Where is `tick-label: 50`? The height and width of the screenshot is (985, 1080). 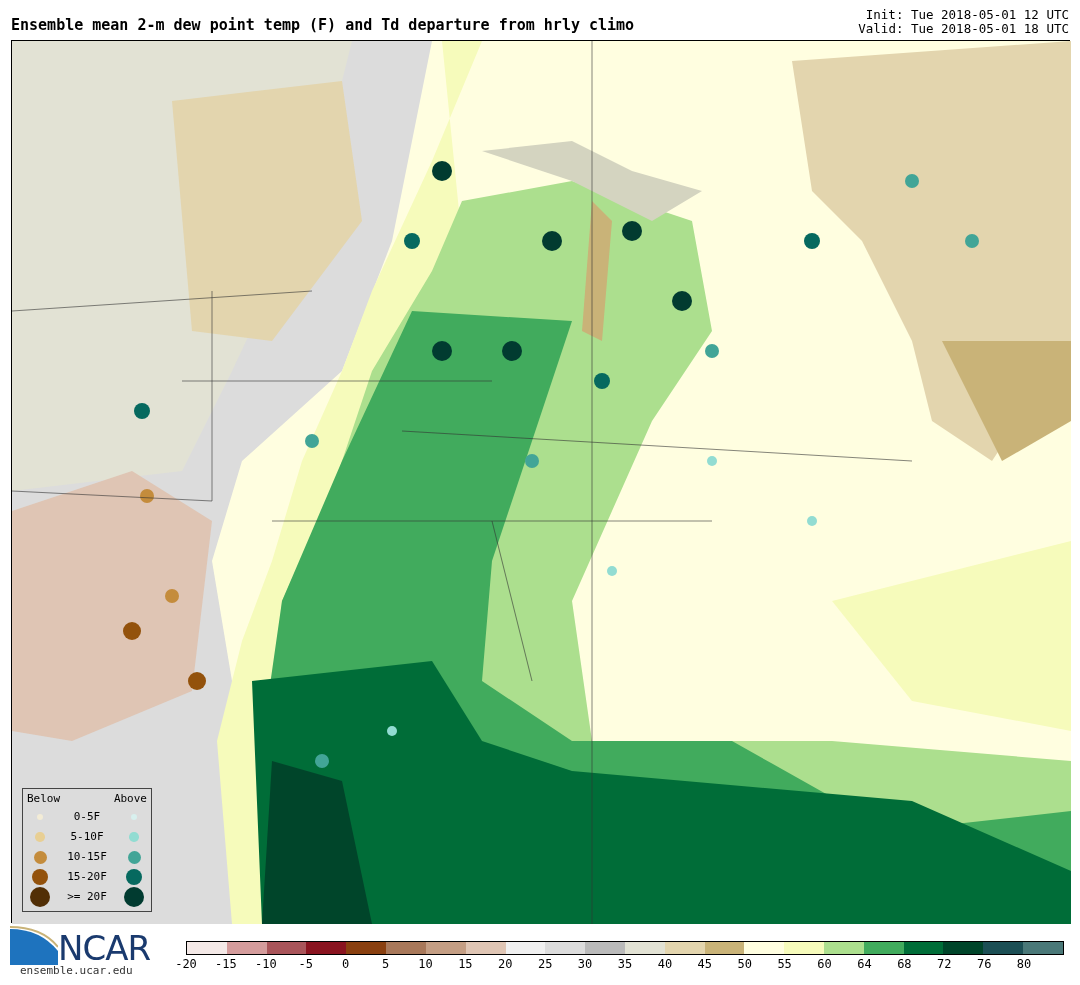 tick-label: 50 is located at coordinates (744, 964).